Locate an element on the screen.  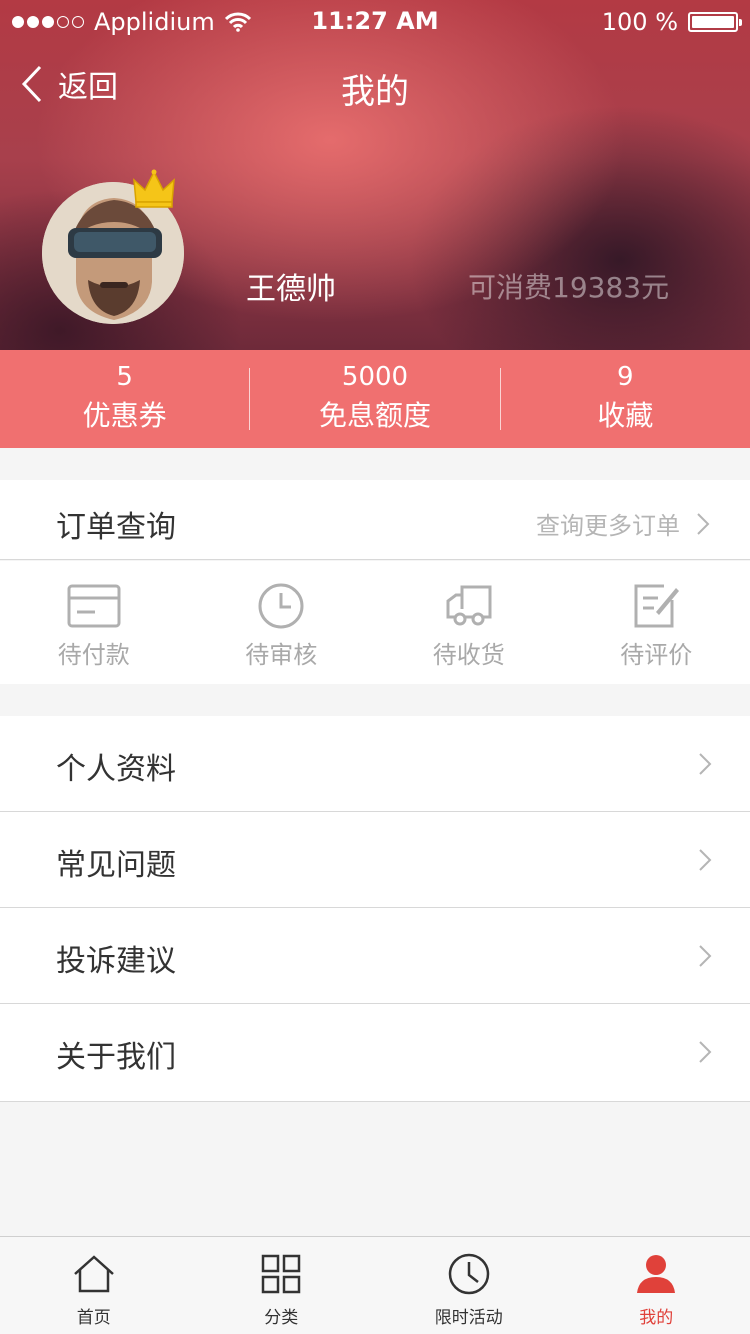
tab-flash-sale: 限时活动 is located at coordinates (469, 1285).